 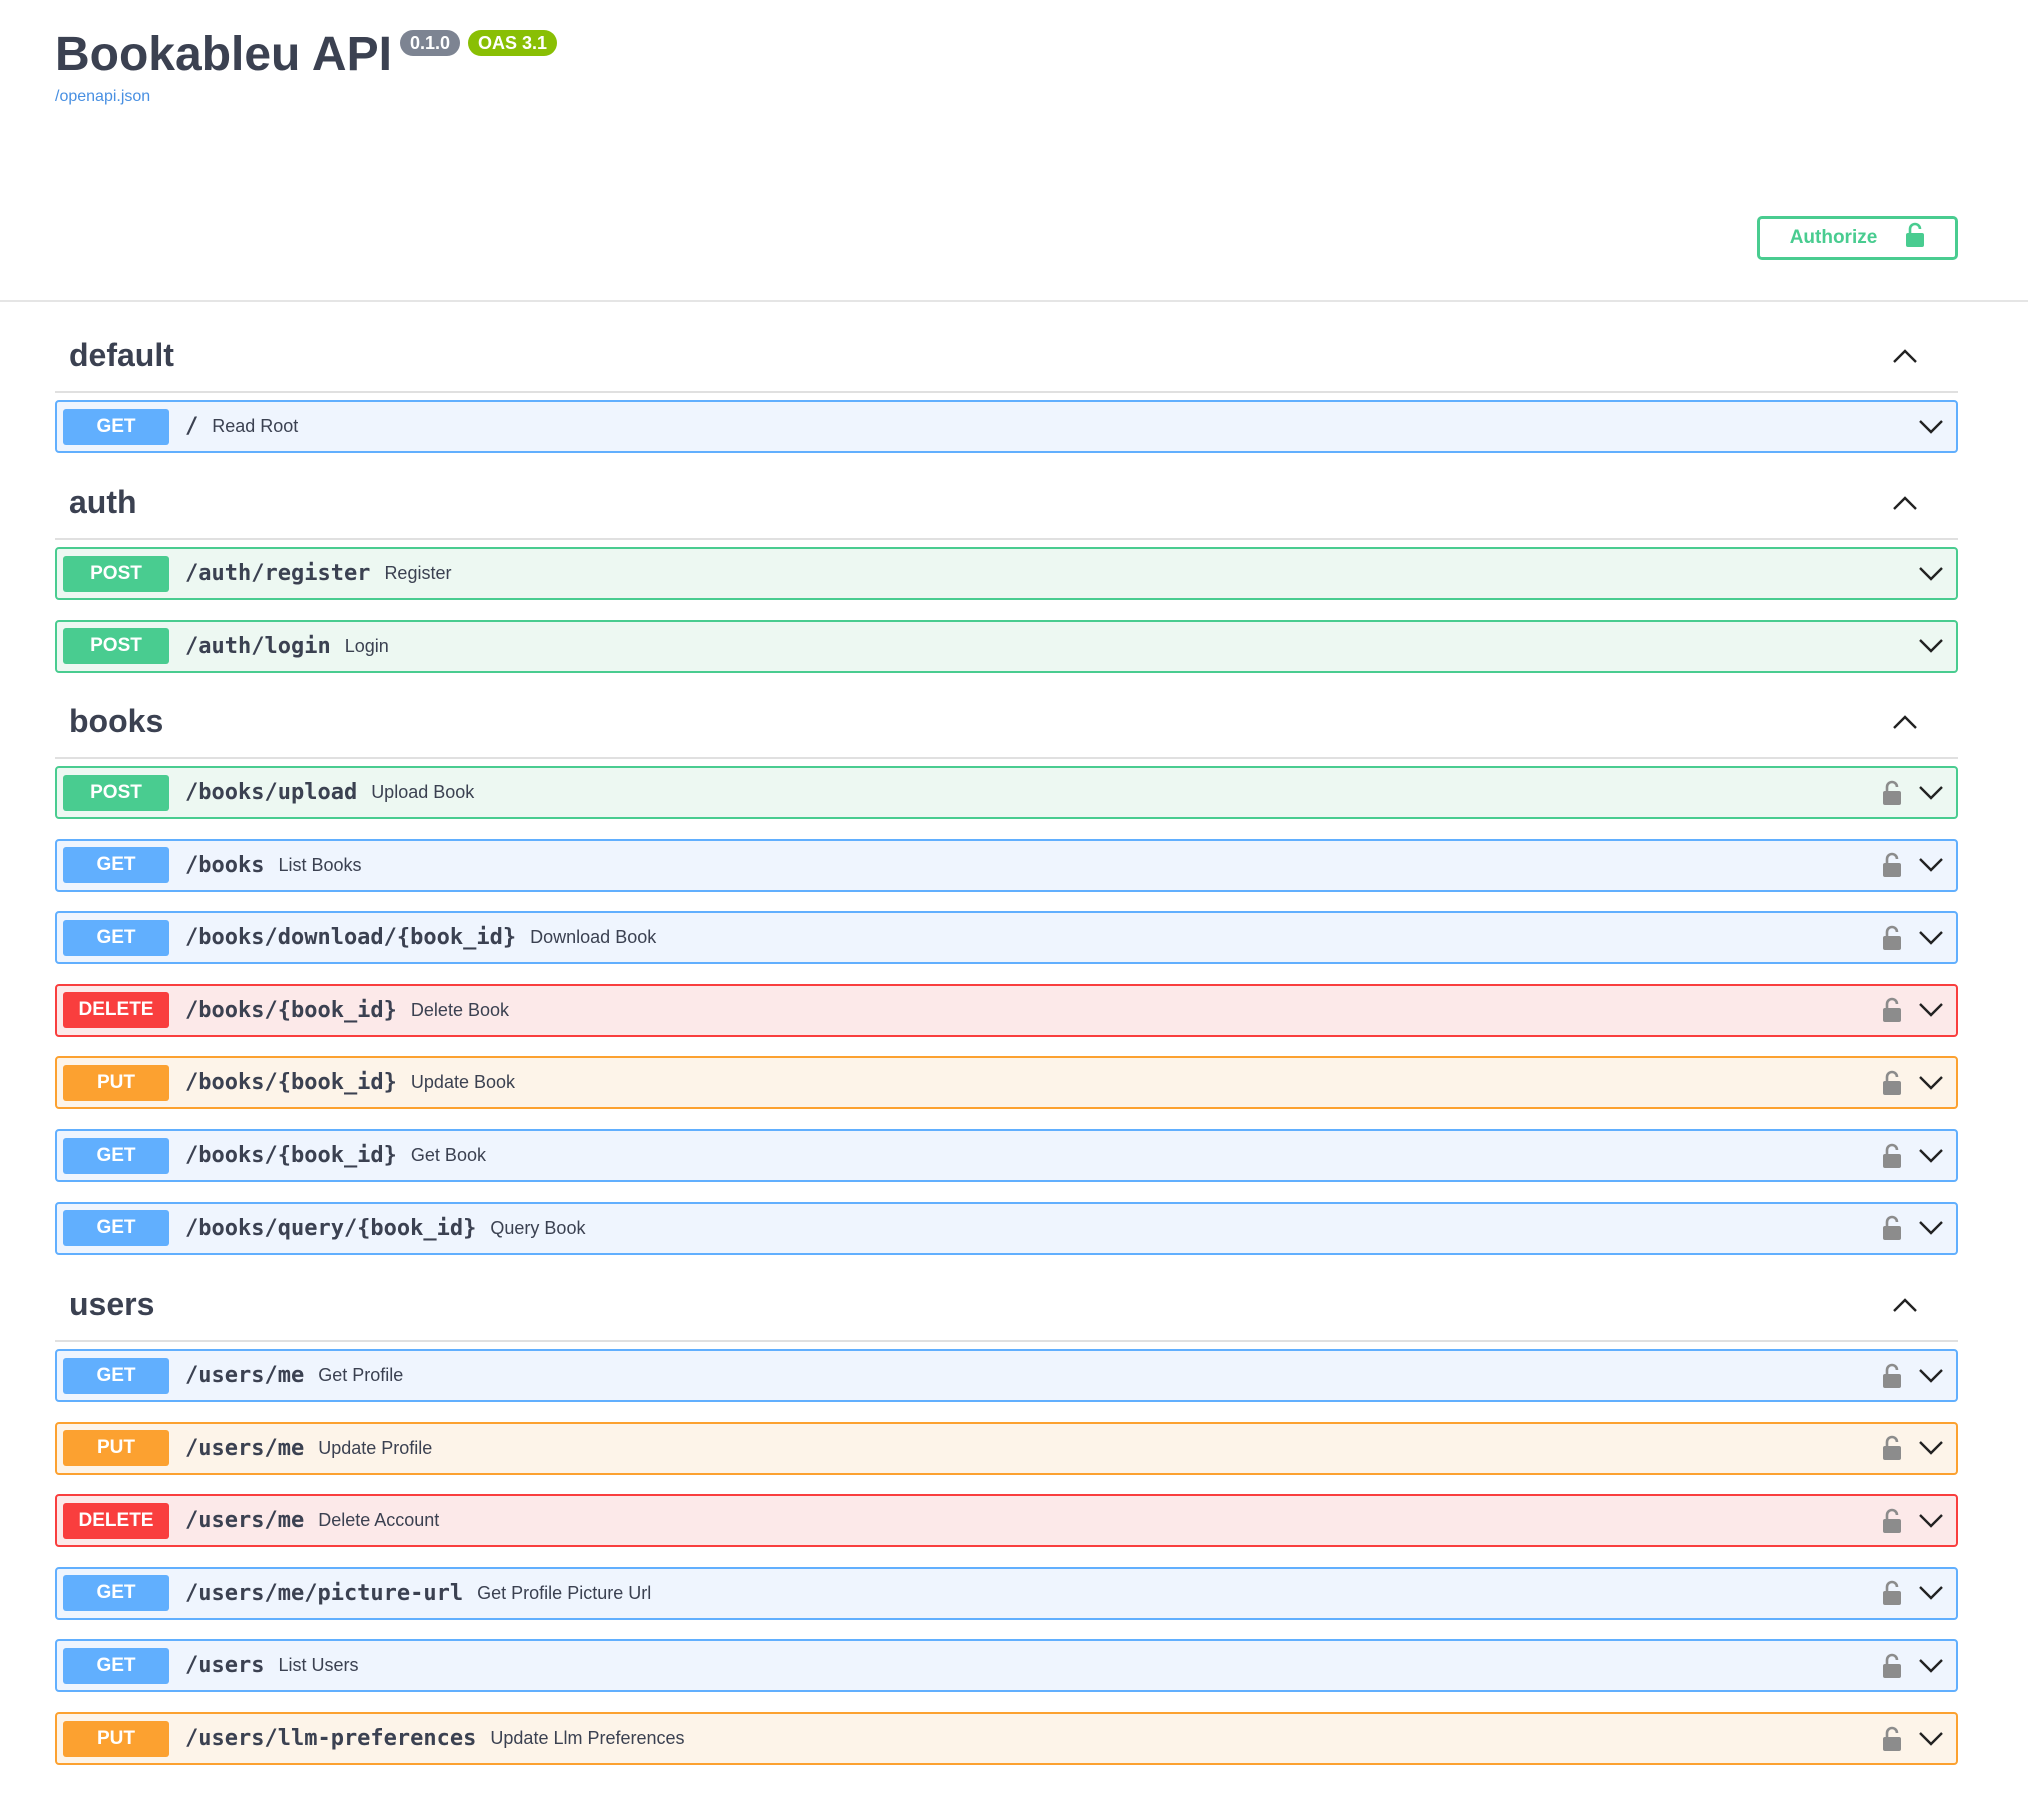 What do you see at coordinates (1006, 1010) in the screenshot?
I see `operation-row: DELETE/books/{book_id} Delete Book` at bounding box center [1006, 1010].